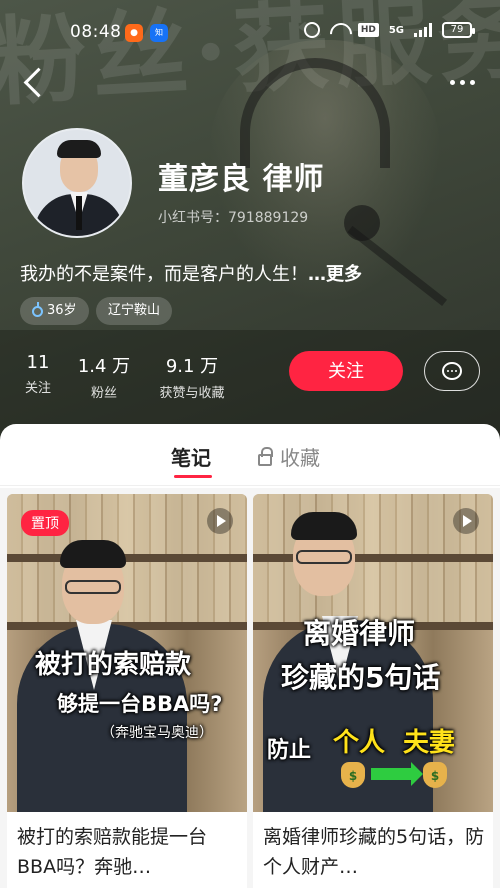 This screenshot has width=500, height=888. What do you see at coordinates (96, 32) in the screenshot?
I see `status-time: 08:48` at bounding box center [96, 32].